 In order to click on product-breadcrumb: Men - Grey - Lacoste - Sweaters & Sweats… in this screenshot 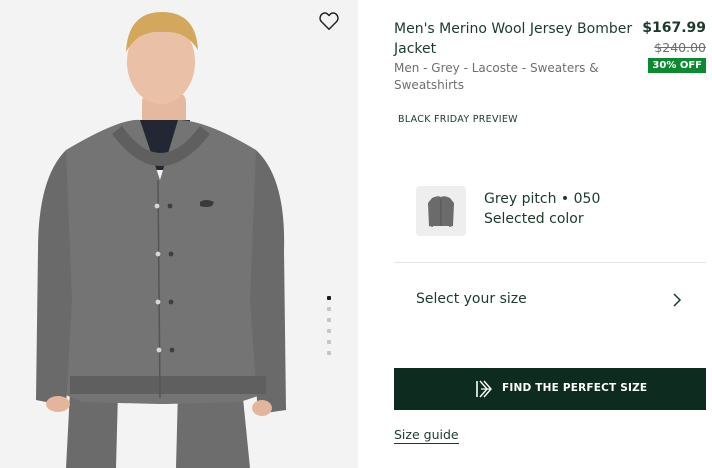, I will do `click(496, 76)`.